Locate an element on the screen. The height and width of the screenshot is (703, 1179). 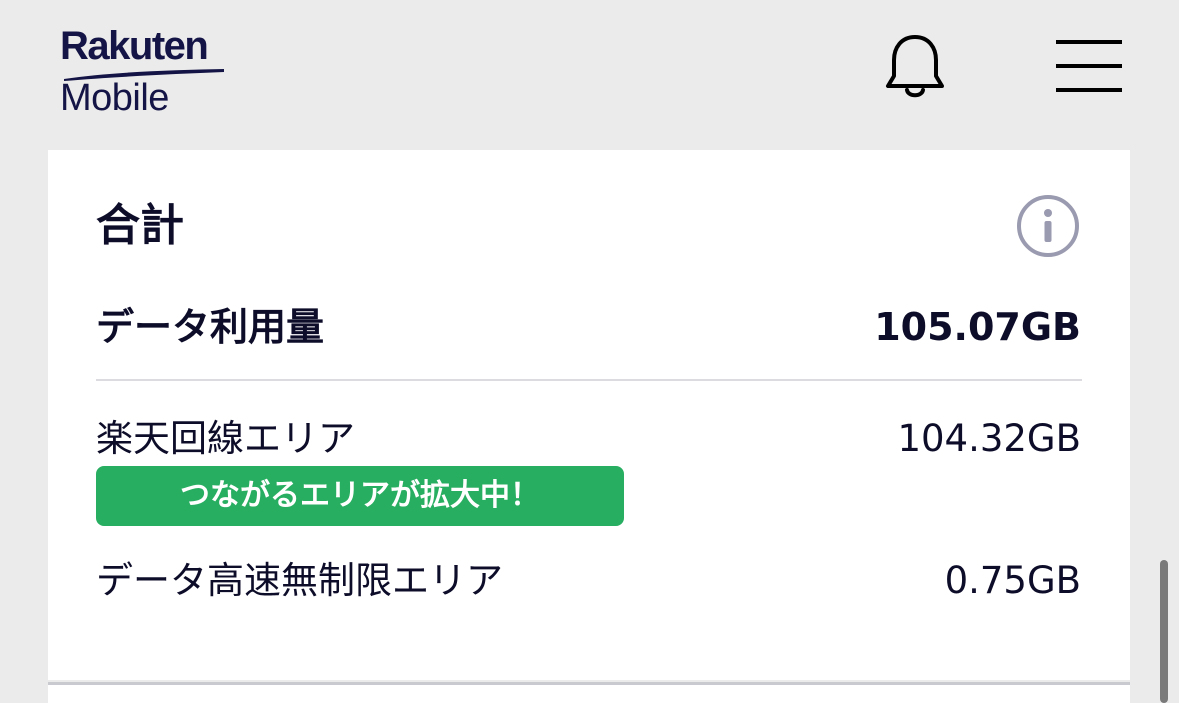
total-usage-value: 105.07GB is located at coordinates (977, 327).